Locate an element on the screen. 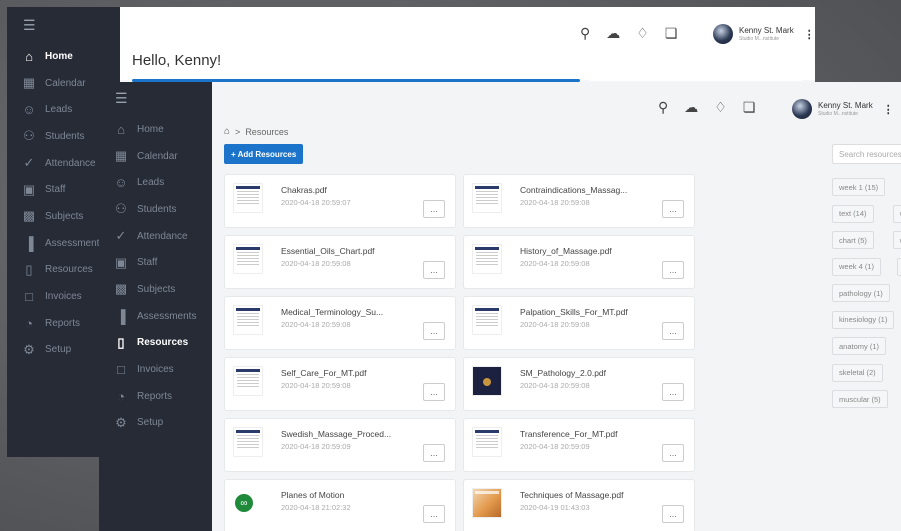  add-resources-button: + Add Resources is located at coordinates (264, 154).